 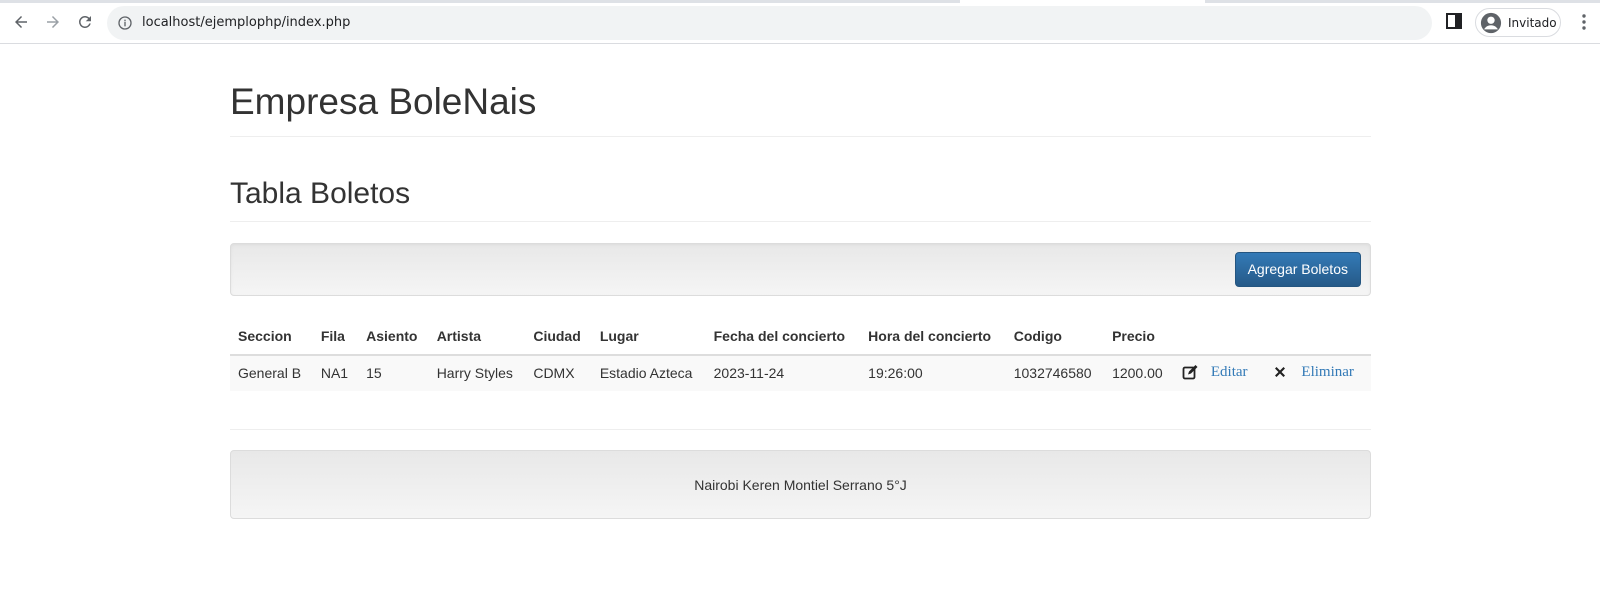 I want to click on cell-fecha: 2023-11-24, so click(x=783, y=373).